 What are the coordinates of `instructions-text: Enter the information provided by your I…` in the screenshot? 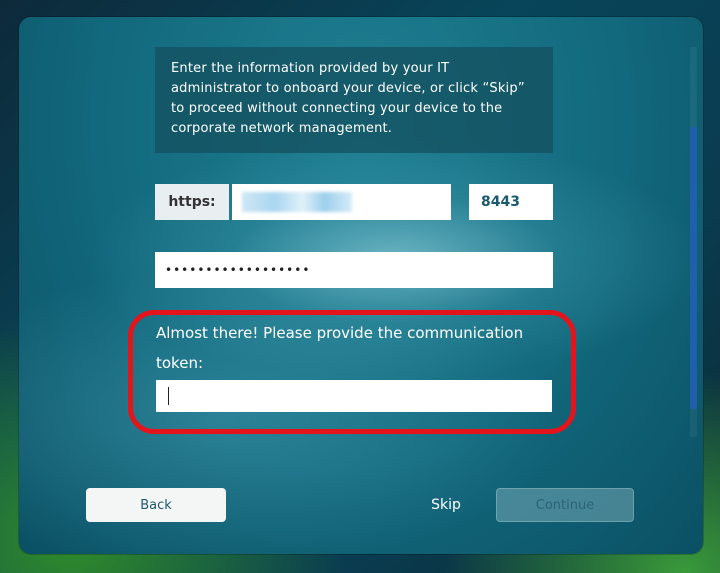 It's located at (348, 98).